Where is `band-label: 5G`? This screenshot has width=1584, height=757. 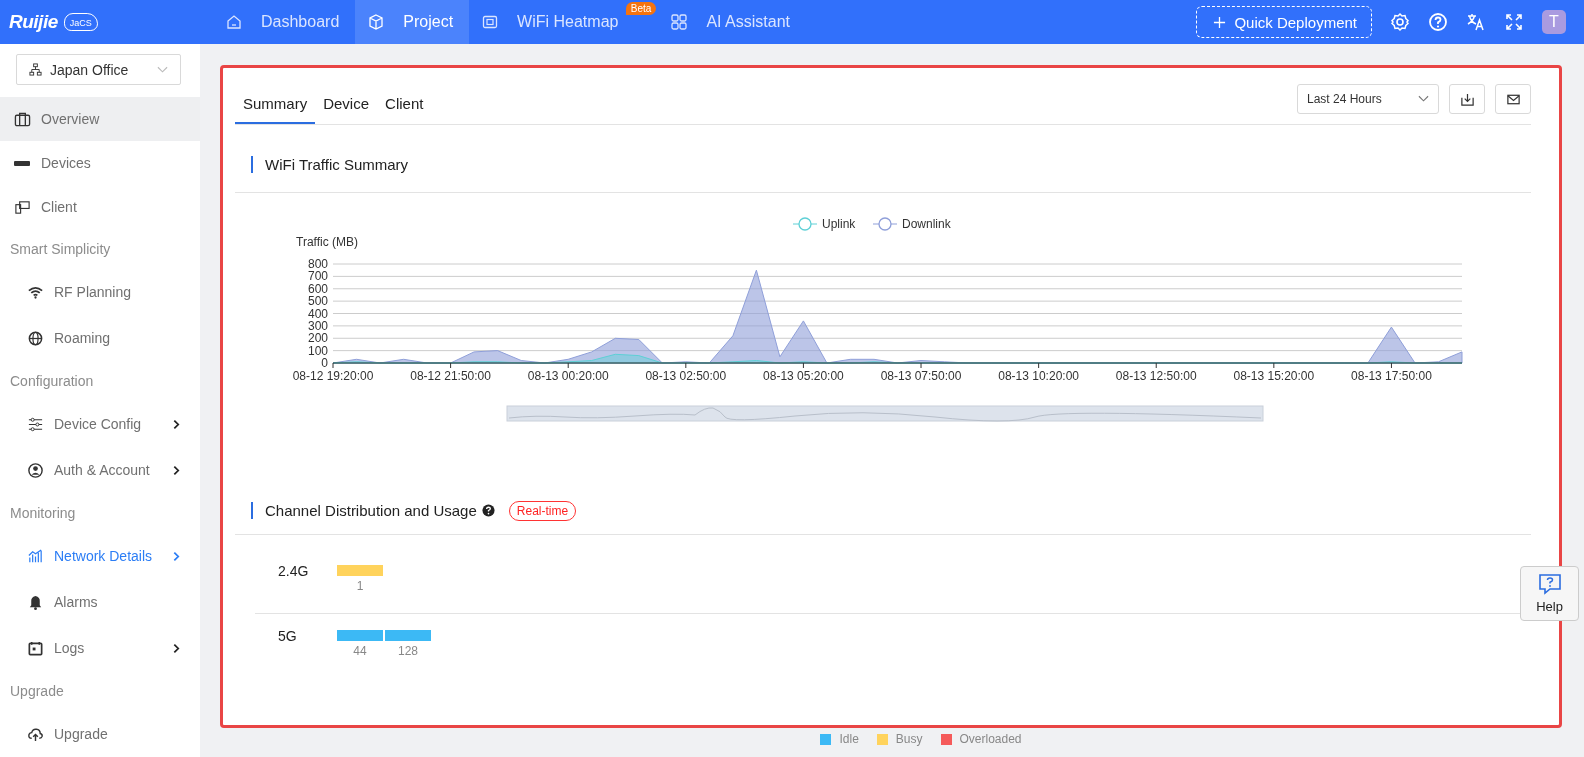 band-label: 5G is located at coordinates (288, 636).